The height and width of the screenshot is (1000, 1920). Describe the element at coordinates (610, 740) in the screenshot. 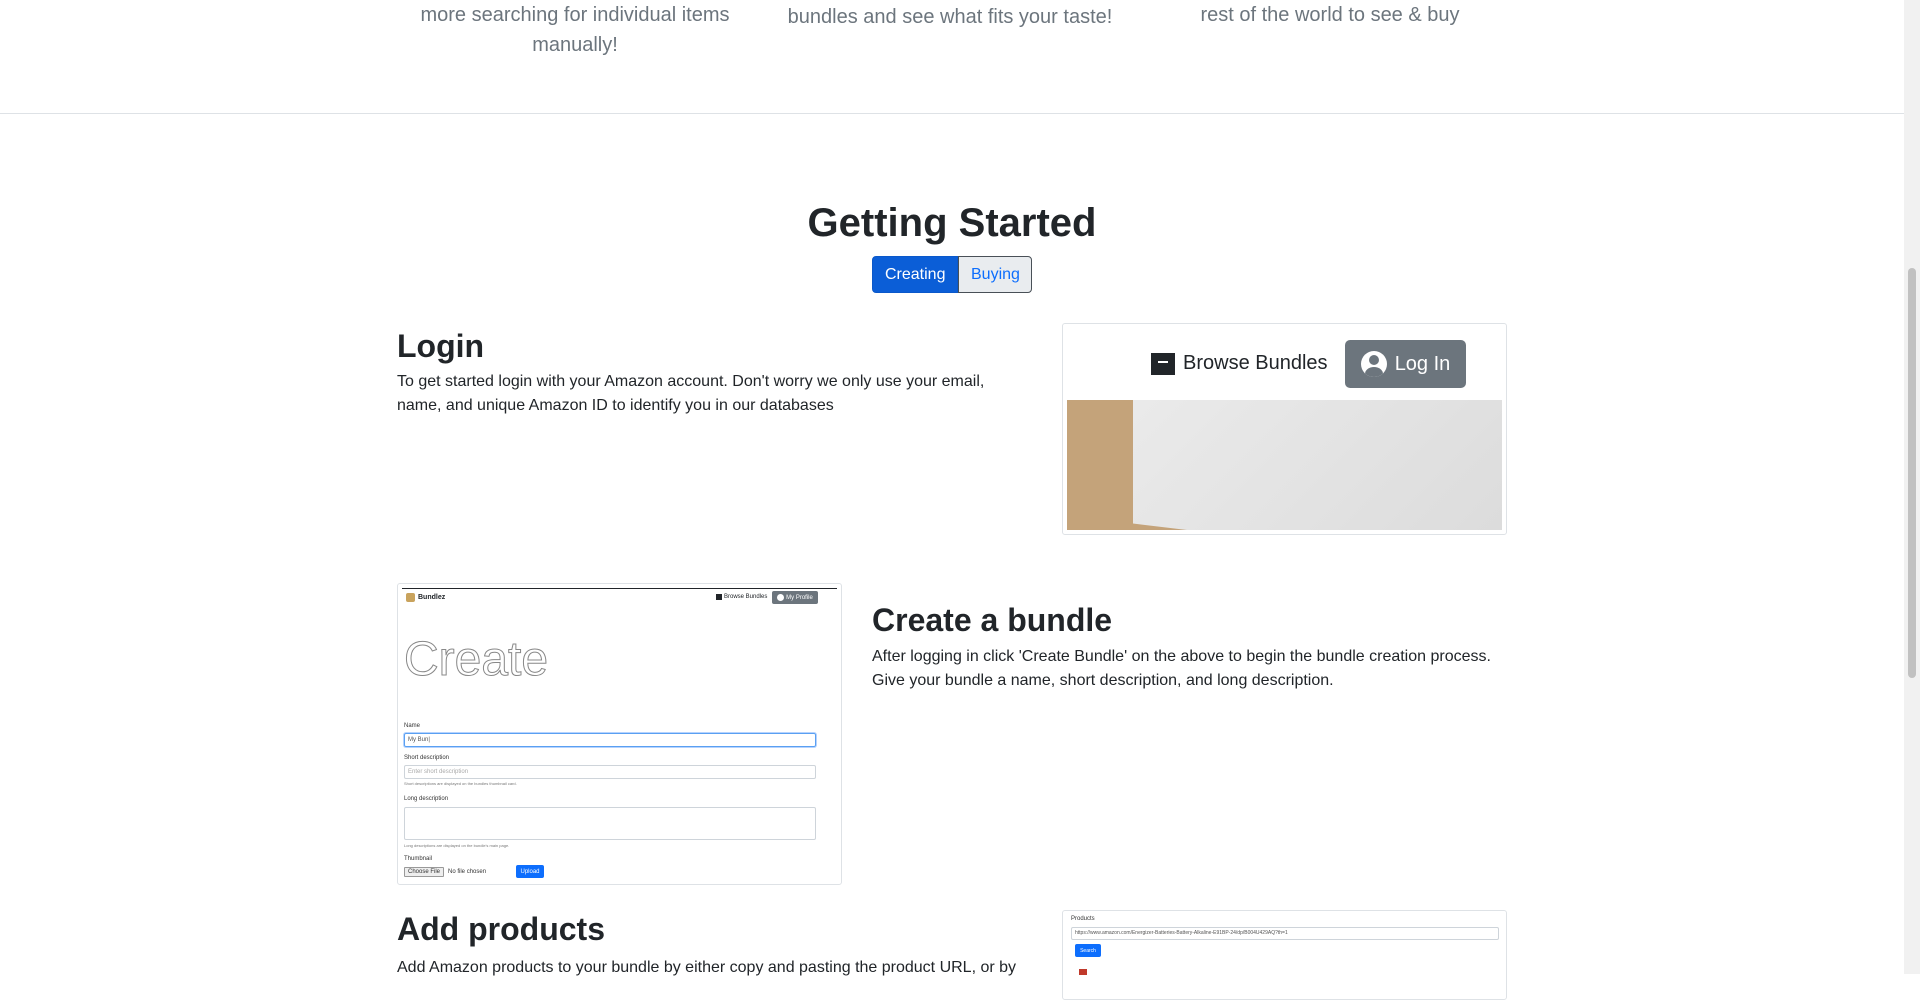

I see `name-input-image: My Bun|` at that location.